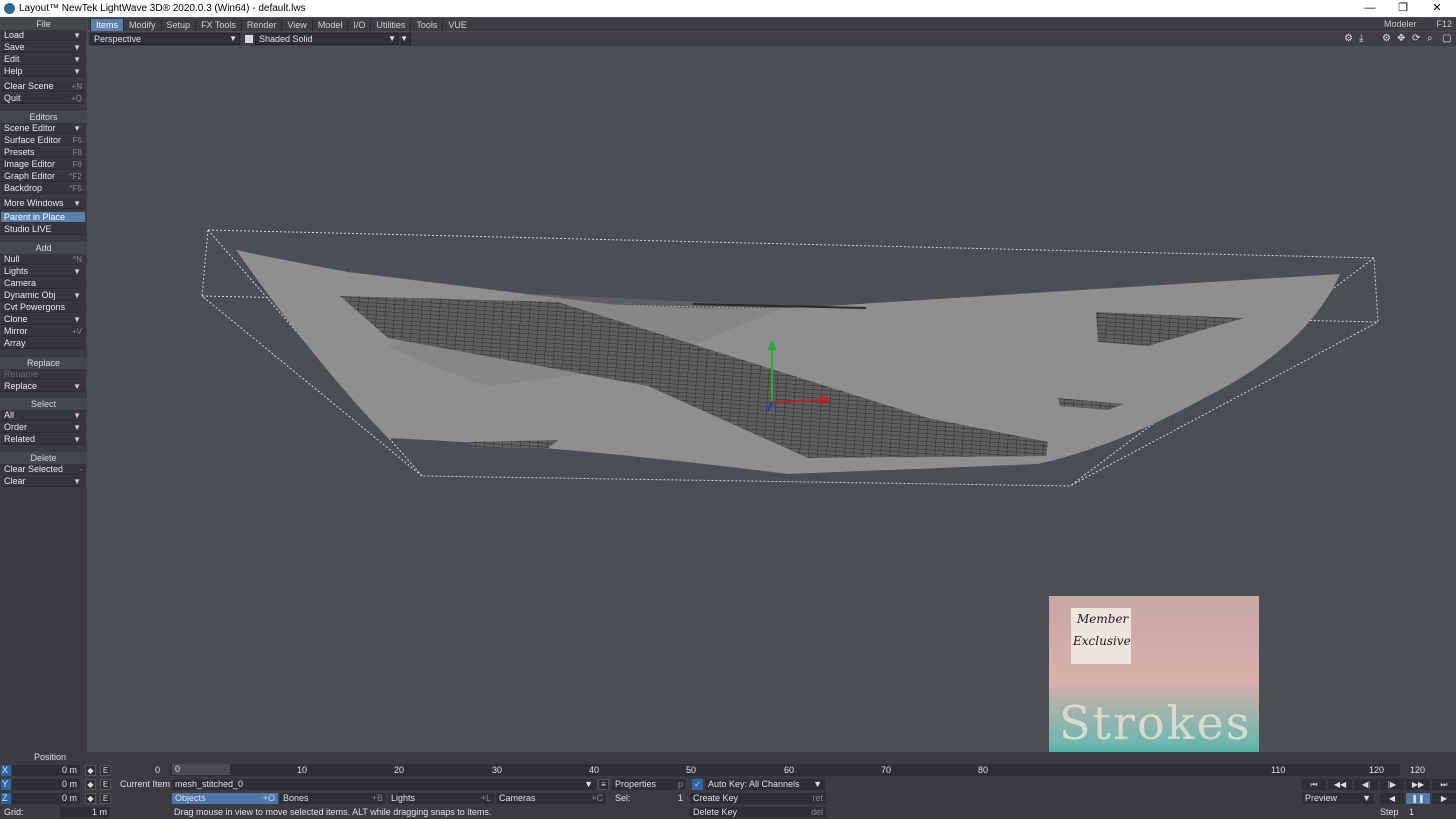 The image size is (1456, 819). I want to click on minimize-icon: —, so click(1370, 8).